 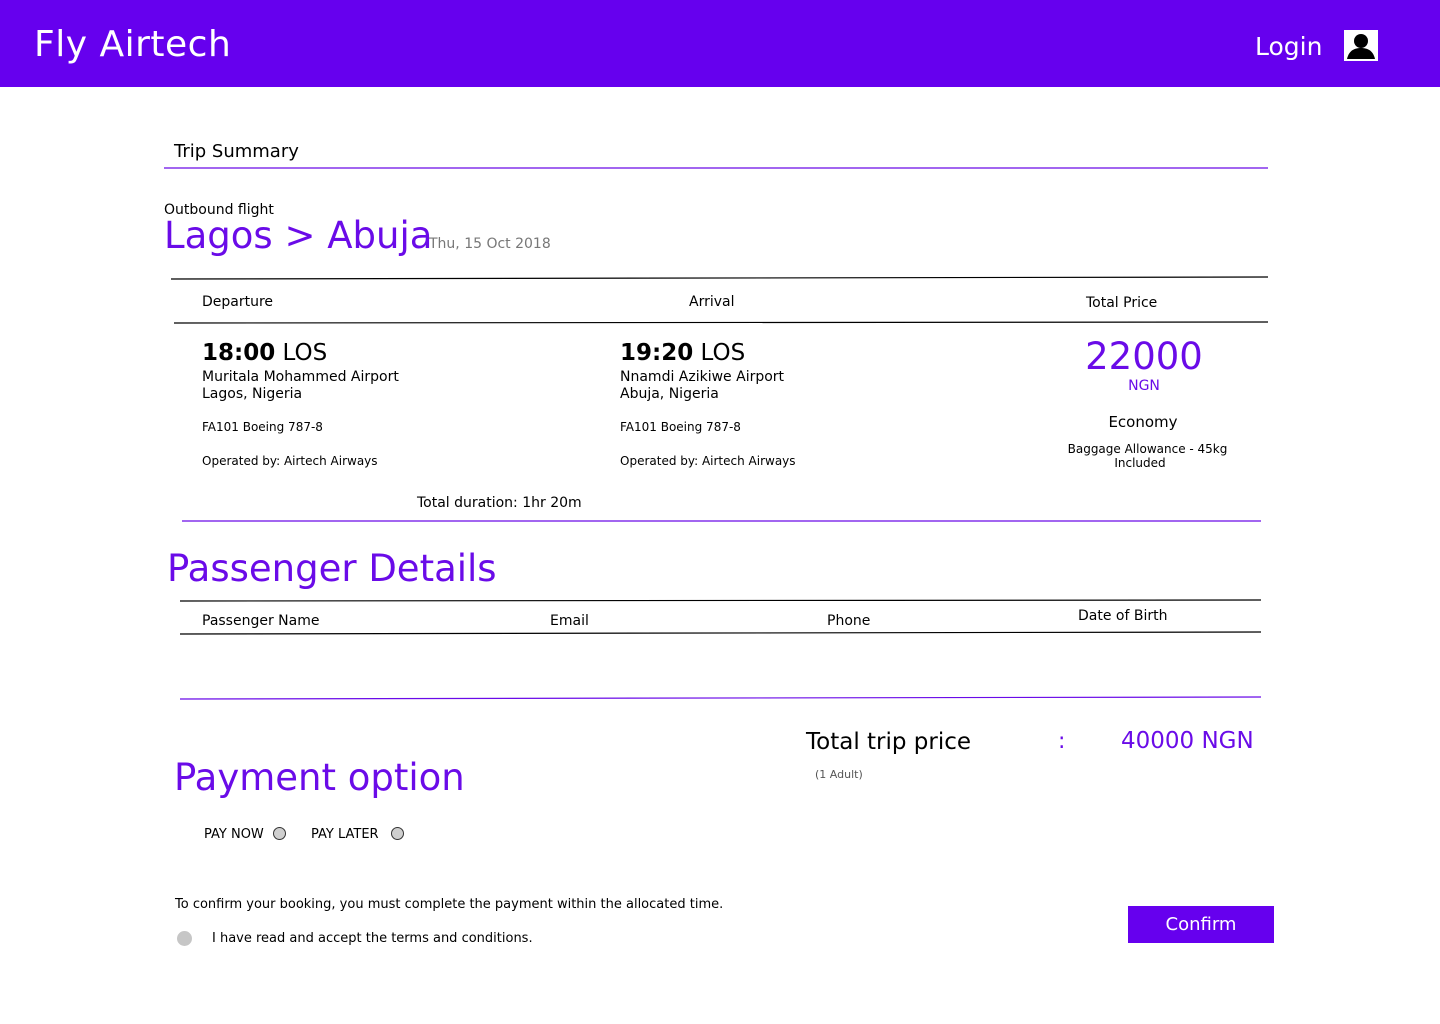 I want to click on passenger-name-header: Passenger Name, so click(x=261, y=621).